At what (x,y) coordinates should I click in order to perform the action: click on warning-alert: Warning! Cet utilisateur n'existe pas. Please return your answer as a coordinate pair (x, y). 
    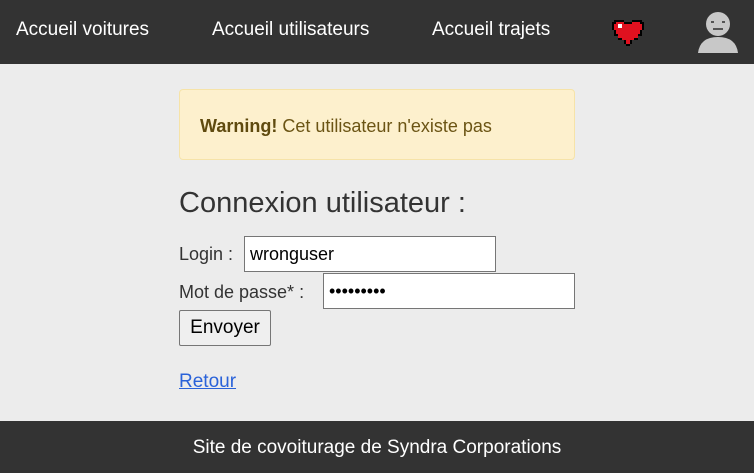
    Looking at the image, I should click on (377, 124).